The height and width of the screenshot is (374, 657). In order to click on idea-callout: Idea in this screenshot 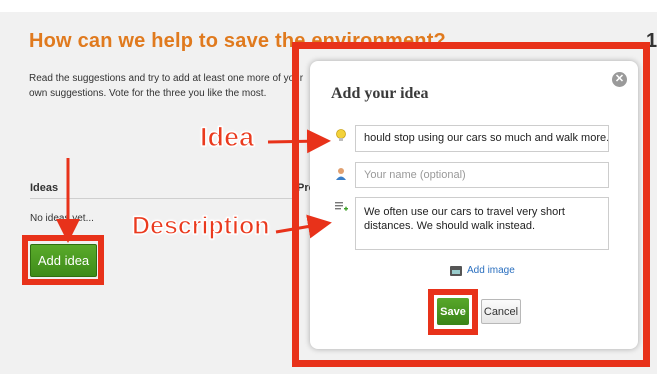, I will do `click(227, 136)`.